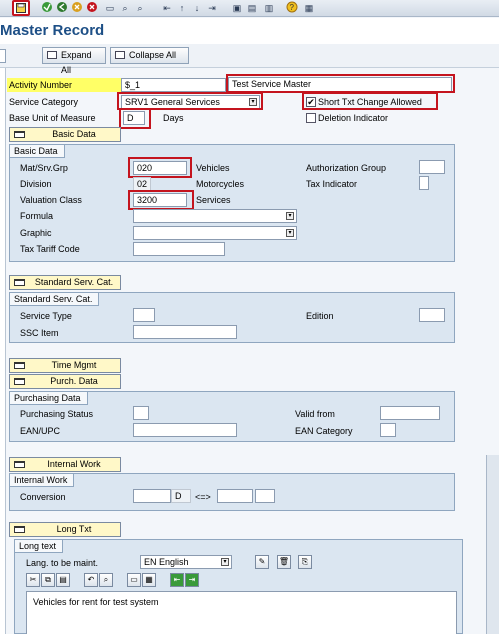 The height and width of the screenshot is (634, 499). What do you see at coordinates (65, 134) in the screenshot?
I see `basic-data-button: Basic Data` at bounding box center [65, 134].